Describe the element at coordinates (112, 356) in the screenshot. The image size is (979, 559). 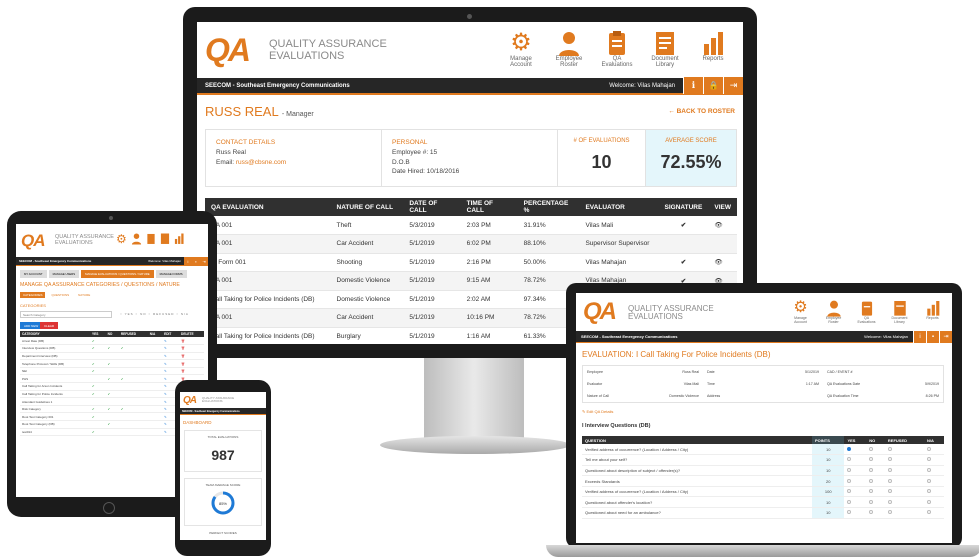
I see `table-row: Department Interview (DB) ✎ 🗑` at that location.